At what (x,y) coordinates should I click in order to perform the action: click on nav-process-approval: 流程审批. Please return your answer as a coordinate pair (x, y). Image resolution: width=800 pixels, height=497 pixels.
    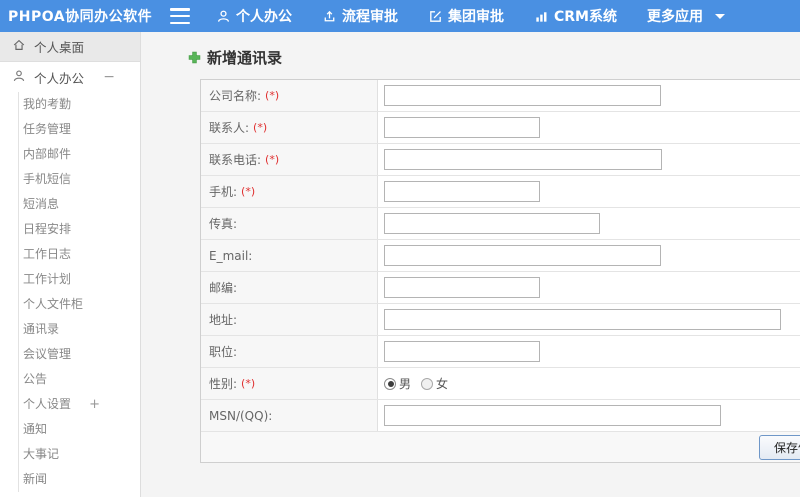
    Looking at the image, I should click on (360, 16).